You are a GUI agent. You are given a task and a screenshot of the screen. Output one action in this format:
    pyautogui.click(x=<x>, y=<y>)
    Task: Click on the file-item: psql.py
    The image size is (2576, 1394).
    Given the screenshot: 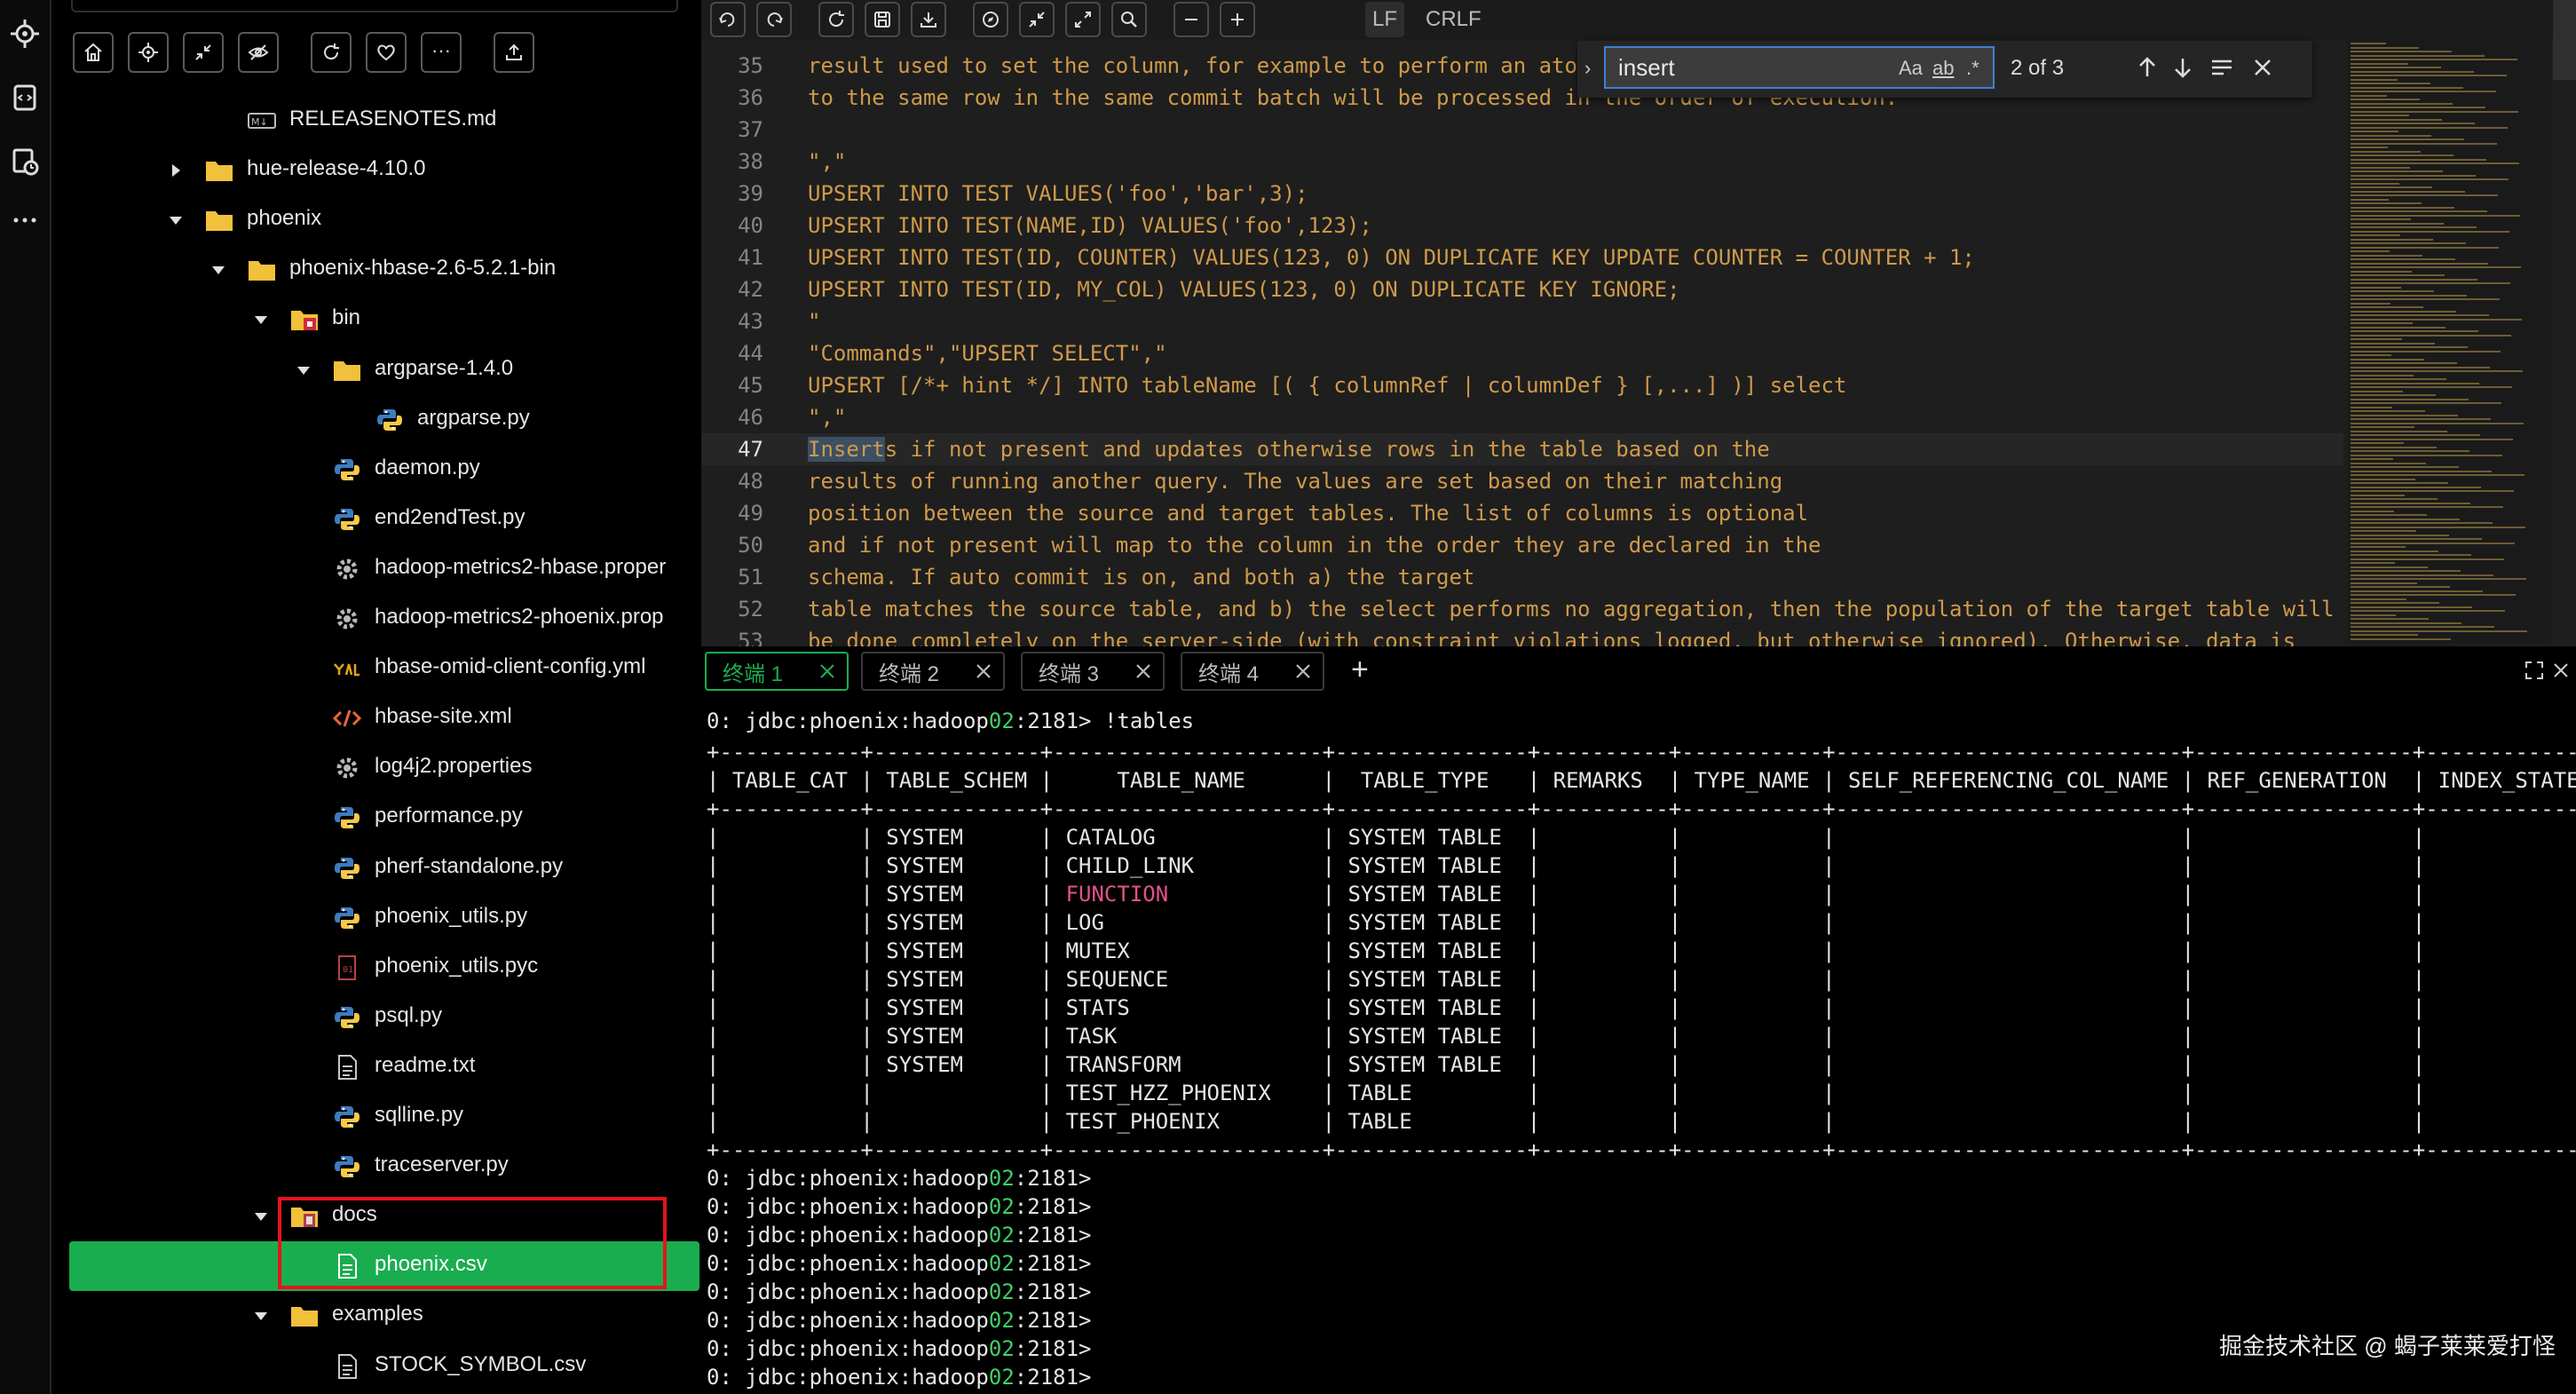 What is the action you would take?
    pyautogui.click(x=375, y=1018)
    